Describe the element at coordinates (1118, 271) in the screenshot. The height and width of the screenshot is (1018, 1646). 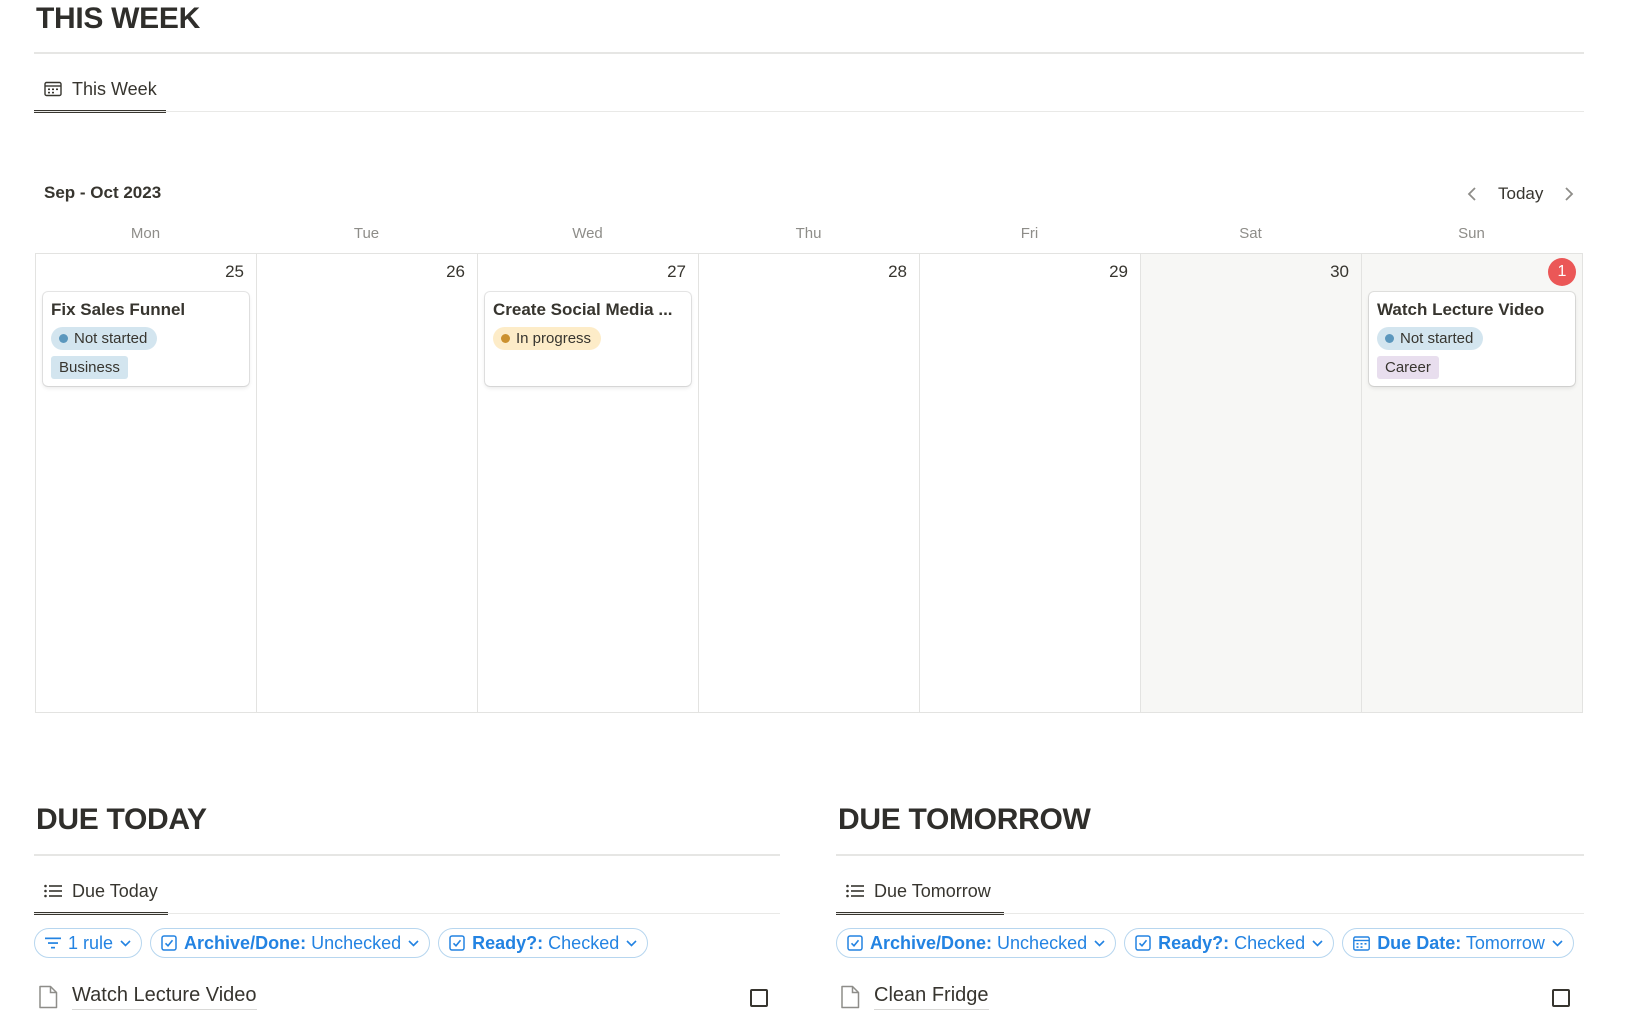
I see `day-number: 29` at that location.